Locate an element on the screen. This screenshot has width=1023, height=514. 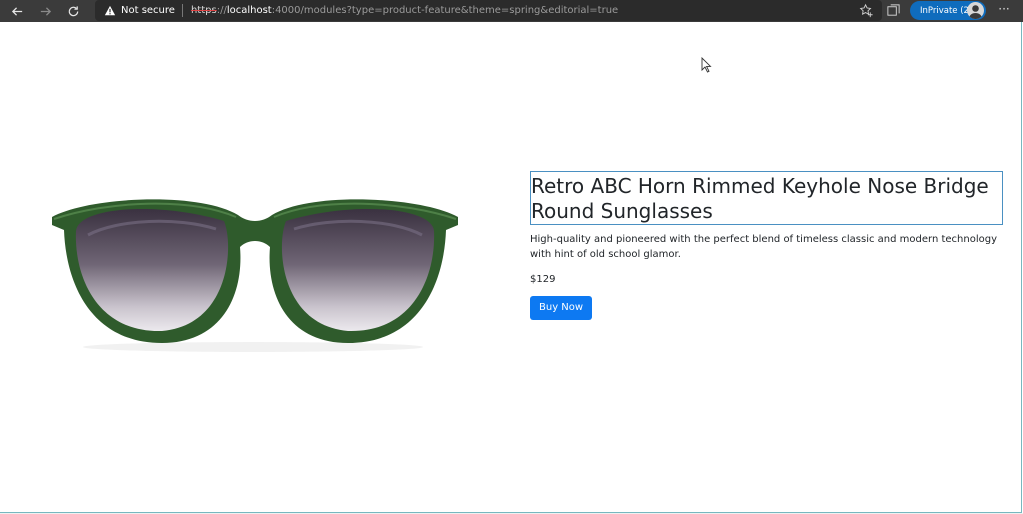
buy-now-button: Buy Now is located at coordinates (561, 308).